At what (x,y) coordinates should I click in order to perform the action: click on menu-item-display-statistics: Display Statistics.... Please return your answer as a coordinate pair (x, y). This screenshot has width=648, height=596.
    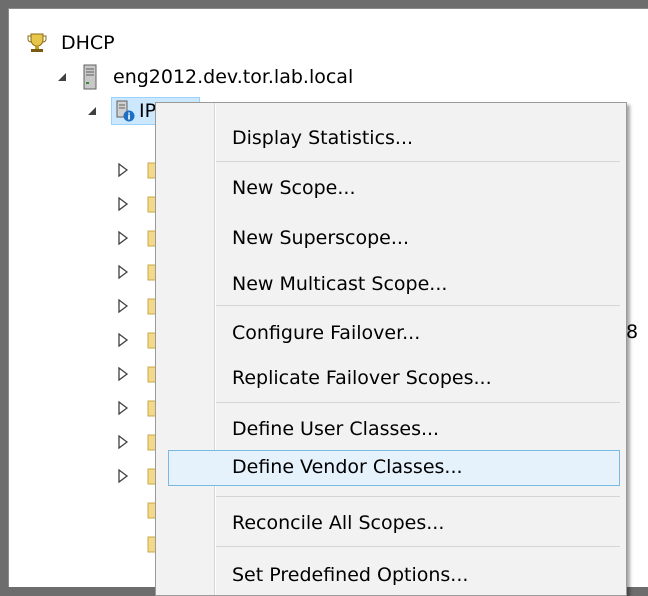
    Looking at the image, I should click on (391, 138).